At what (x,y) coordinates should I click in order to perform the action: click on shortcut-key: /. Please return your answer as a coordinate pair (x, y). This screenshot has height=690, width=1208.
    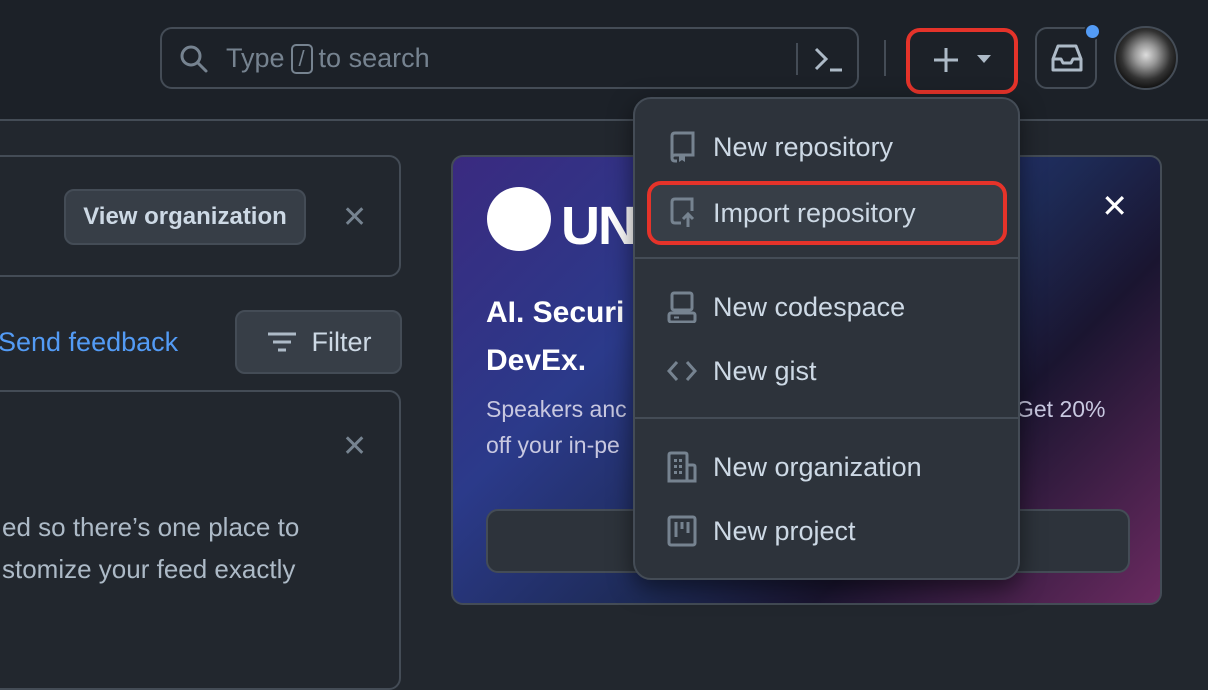
    Looking at the image, I should click on (301, 58).